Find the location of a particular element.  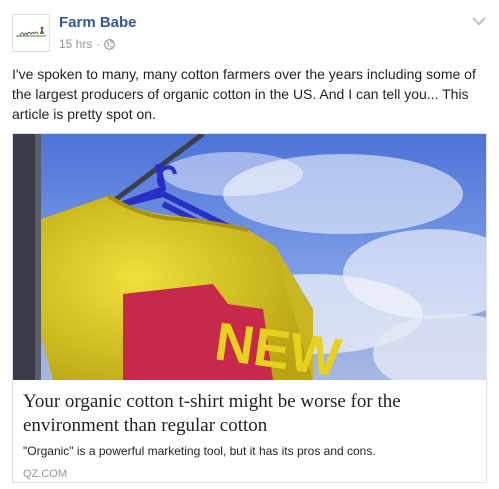

post-time: 15 hrs is located at coordinates (75, 44).